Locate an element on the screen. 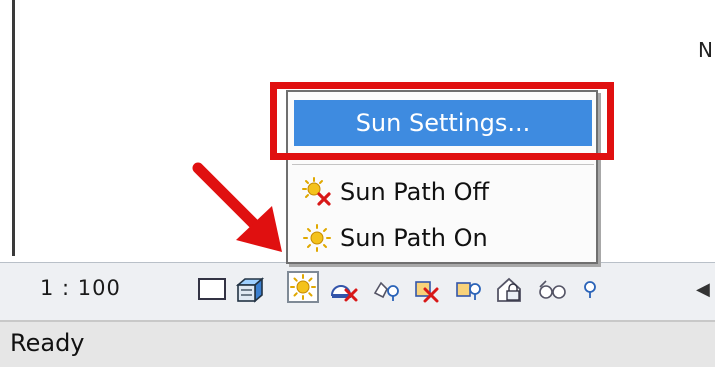 The height and width of the screenshot is (367, 715). temporary-hide-icon is located at coordinates (510, 289).